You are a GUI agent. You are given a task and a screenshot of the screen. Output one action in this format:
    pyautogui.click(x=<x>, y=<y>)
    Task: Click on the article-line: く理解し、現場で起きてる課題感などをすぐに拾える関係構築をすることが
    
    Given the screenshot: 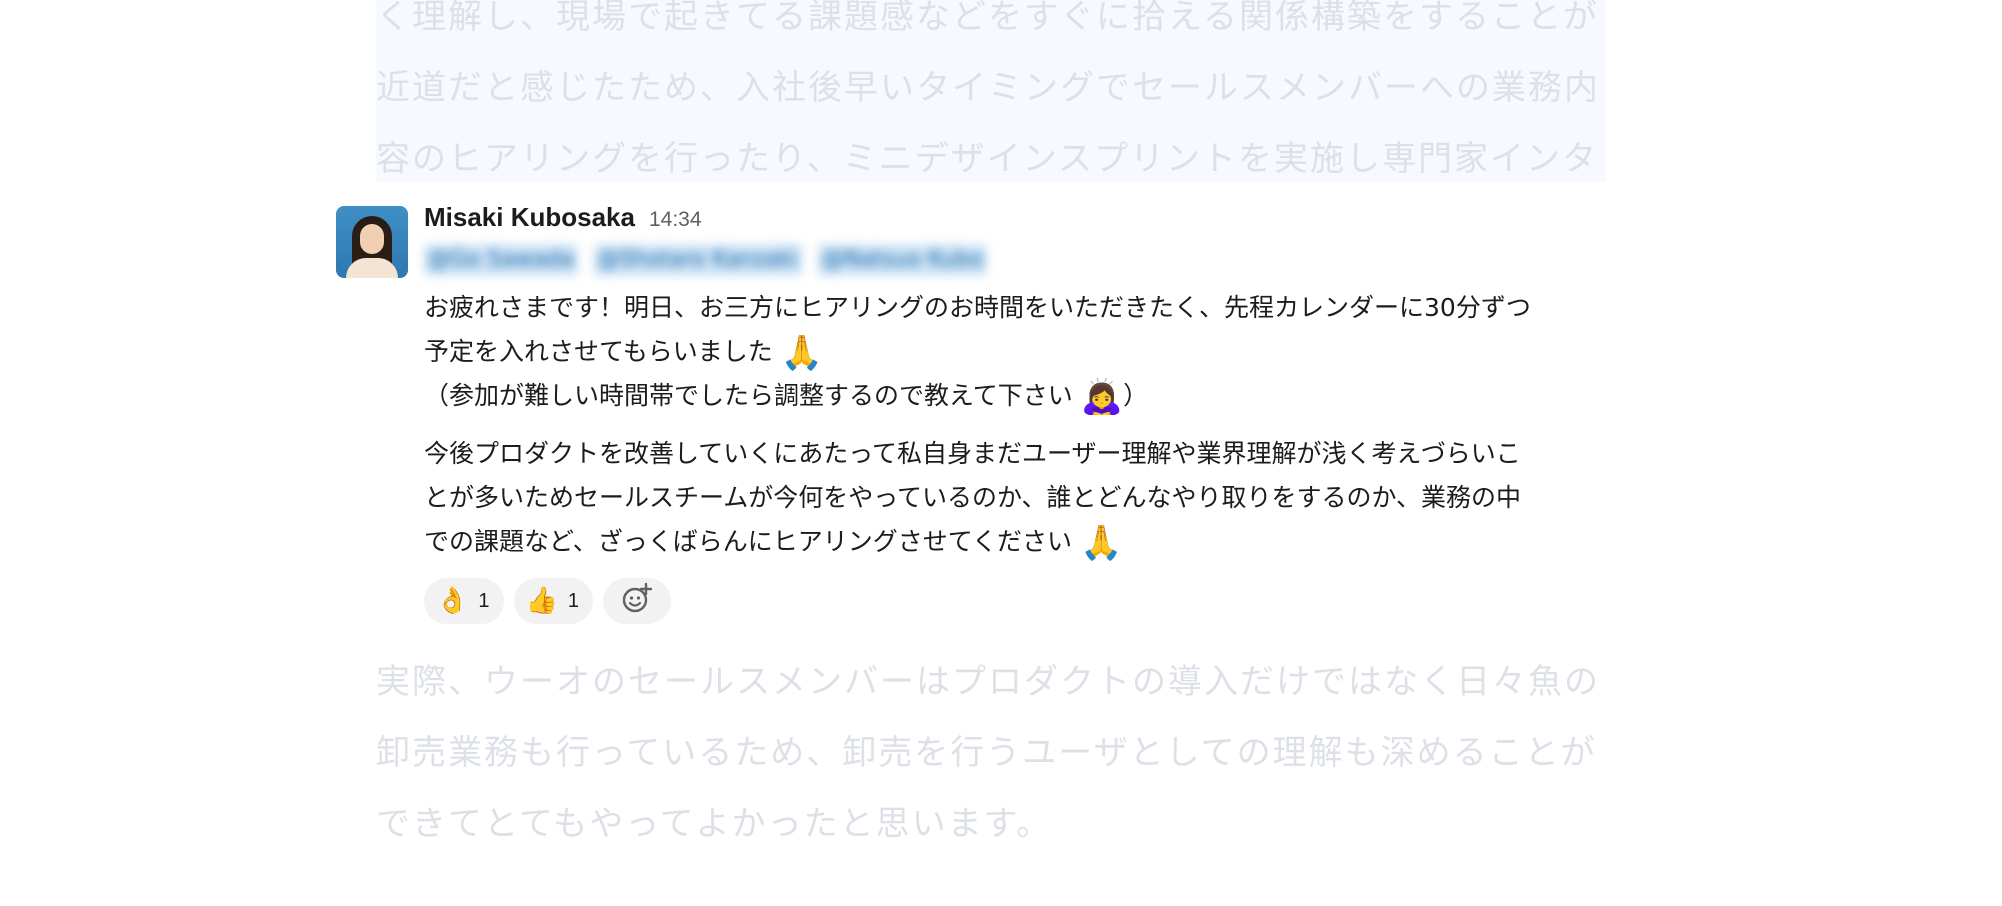 What is the action you would take?
    pyautogui.click(x=987, y=18)
    